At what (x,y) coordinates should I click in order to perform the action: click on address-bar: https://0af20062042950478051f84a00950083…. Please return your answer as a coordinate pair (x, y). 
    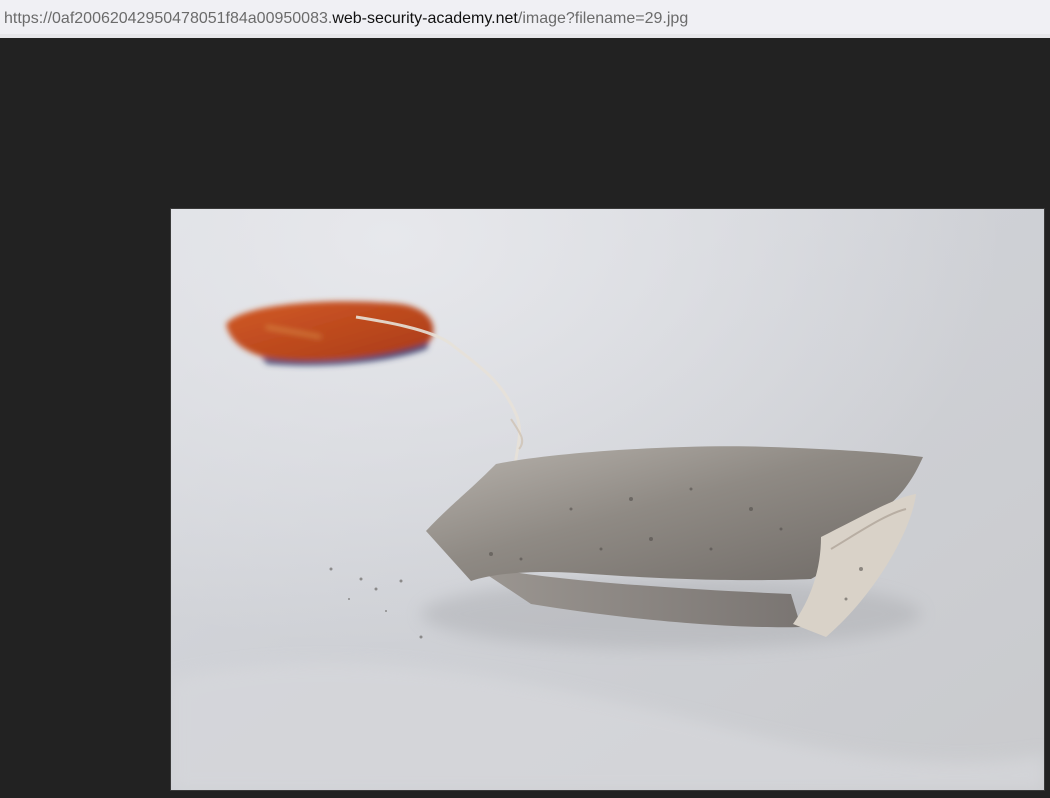
    Looking at the image, I should click on (525, 19).